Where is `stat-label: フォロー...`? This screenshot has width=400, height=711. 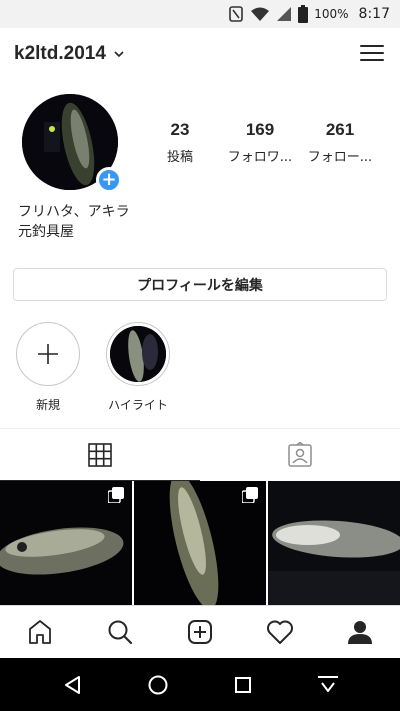 stat-label: フォロー... is located at coordinates (340, 157).